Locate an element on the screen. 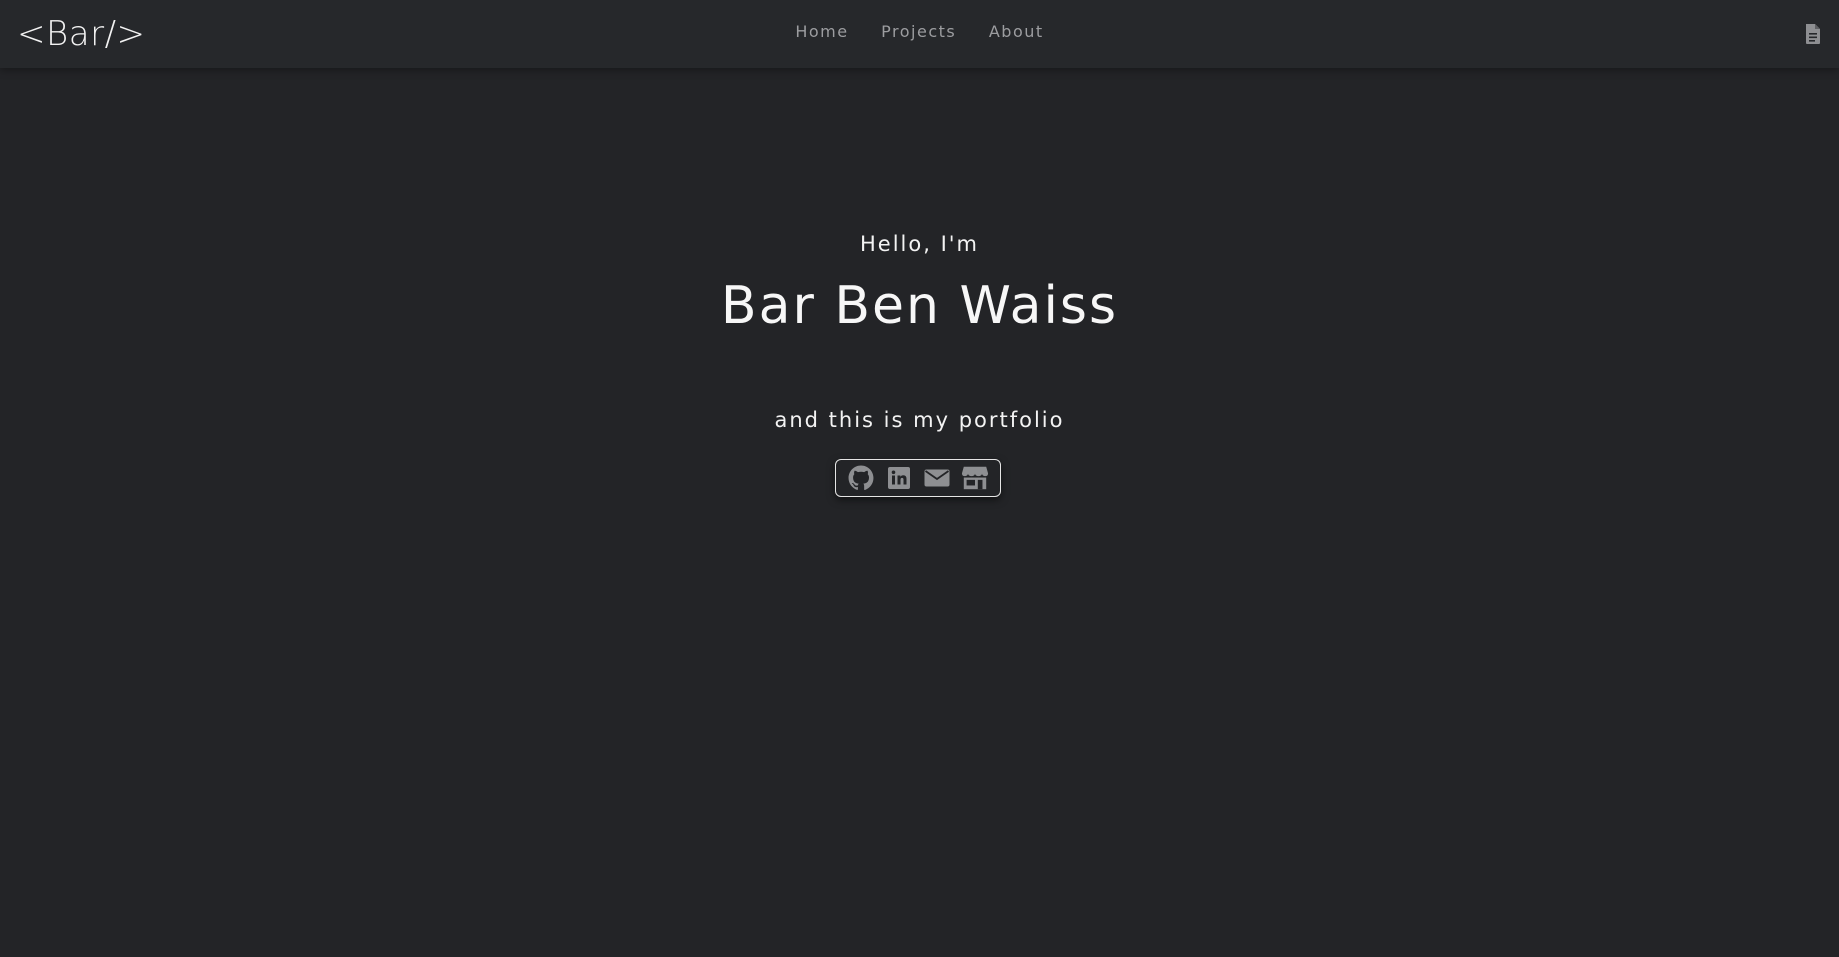 The image size is (1839, 957). nav-projects-link: Projects is located at coordinates (918, 31).